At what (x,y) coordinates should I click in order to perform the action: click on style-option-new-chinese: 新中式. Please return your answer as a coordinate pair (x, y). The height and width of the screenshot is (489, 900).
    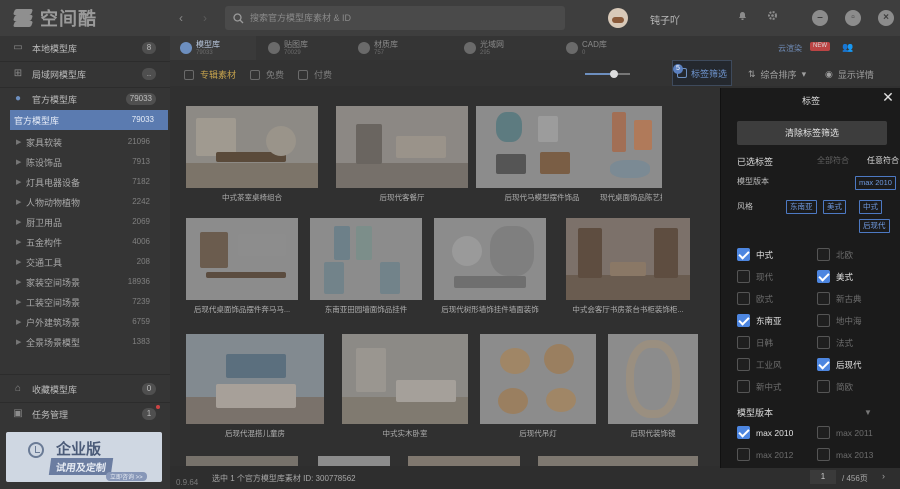
    Looking at the image, I should click on (759, 386).